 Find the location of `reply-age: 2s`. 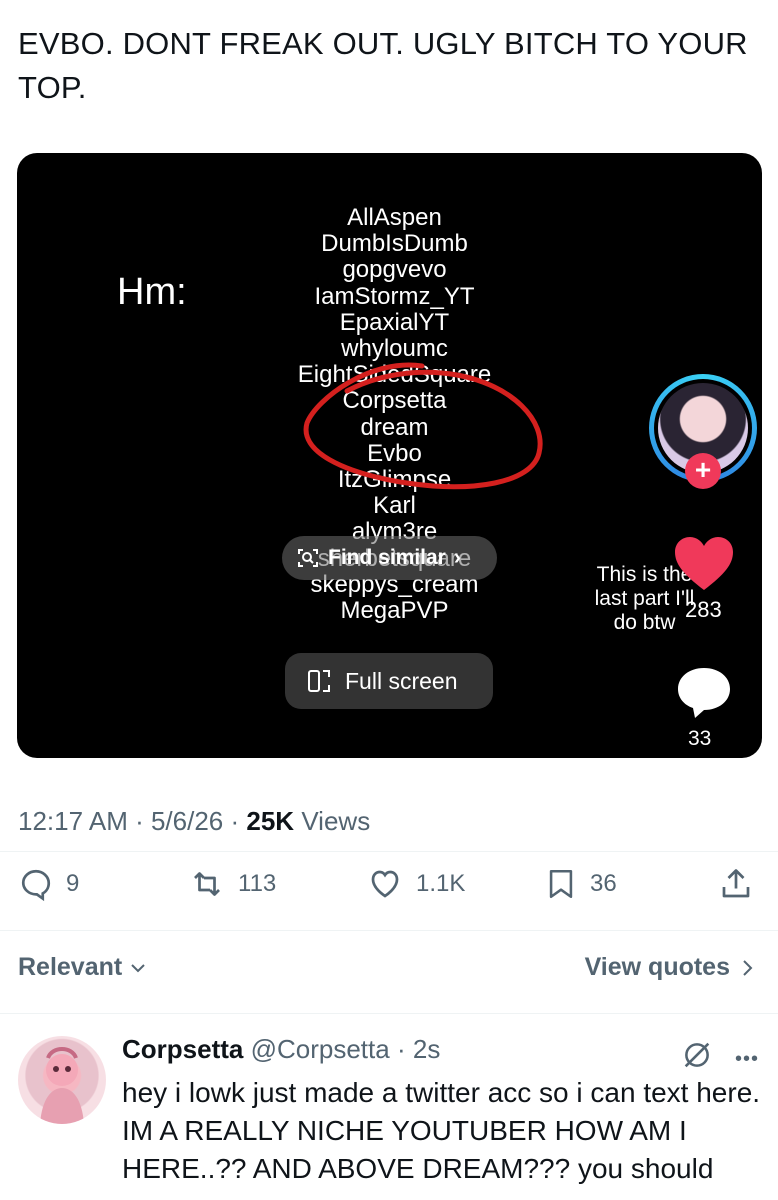

reply-age: 2s is located at coordinates (426, 1049).